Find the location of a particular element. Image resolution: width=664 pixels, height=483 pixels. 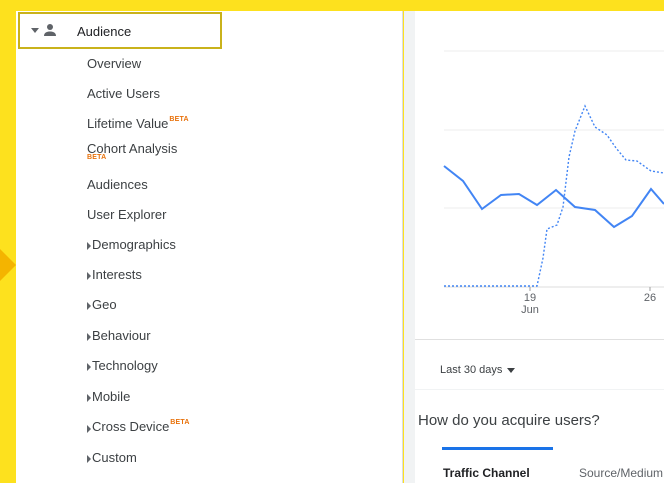

sidebar-item-label: Behaviour is located at coordinates (121, 335).